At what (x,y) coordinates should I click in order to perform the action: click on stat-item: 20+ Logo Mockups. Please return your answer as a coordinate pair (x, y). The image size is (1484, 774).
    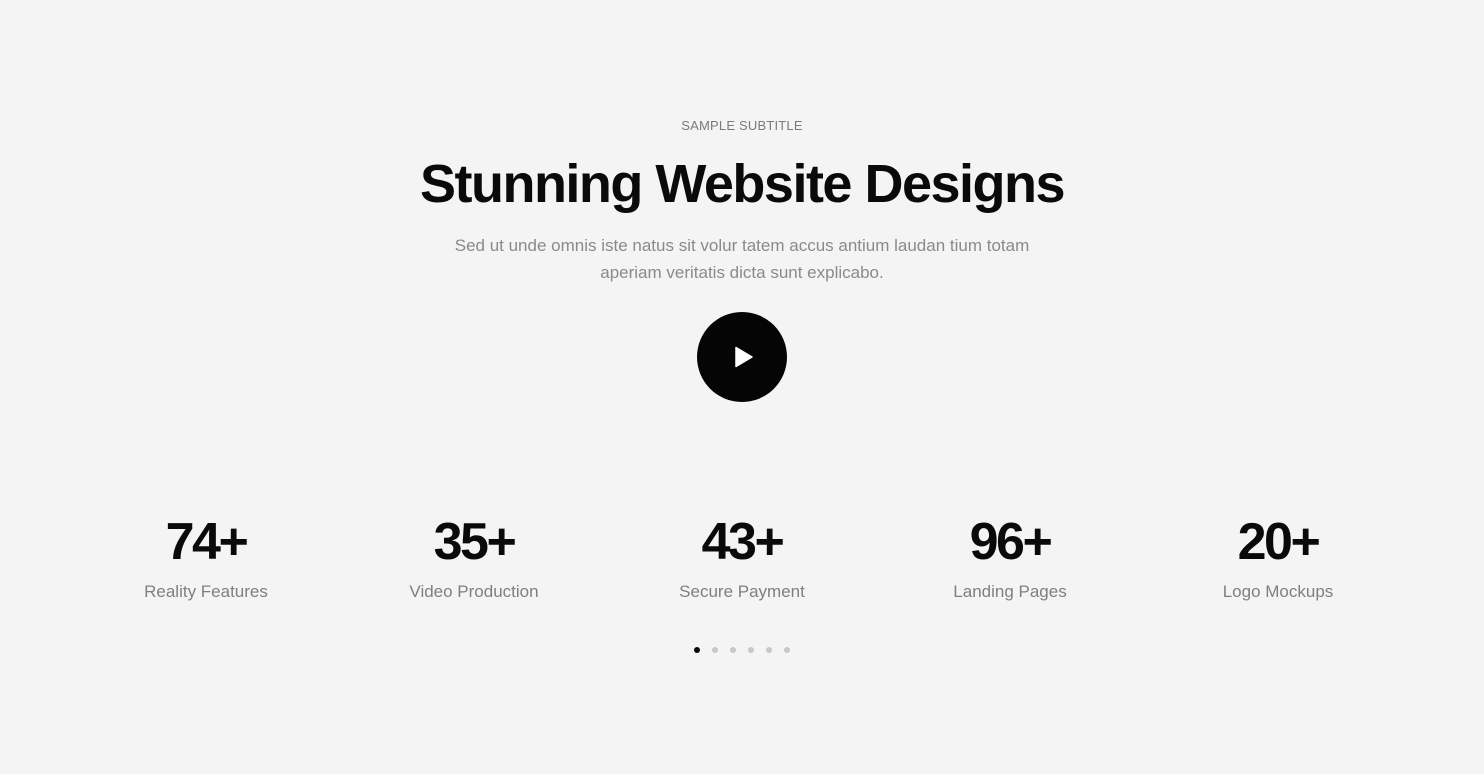
    Looking at the image, I should click on (1278, 557).